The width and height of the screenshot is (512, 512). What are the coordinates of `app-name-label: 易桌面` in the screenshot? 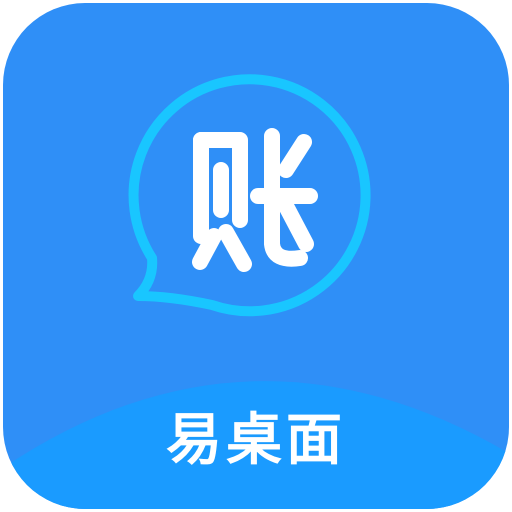 It's located at (256, 440).